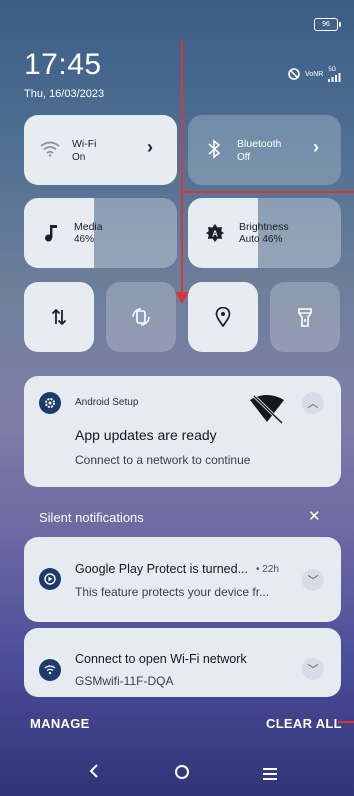  What do you see at coordinates (50, 403) in the screenshot?
I see `settings-gear-icon` at bounding box center [50, 403].